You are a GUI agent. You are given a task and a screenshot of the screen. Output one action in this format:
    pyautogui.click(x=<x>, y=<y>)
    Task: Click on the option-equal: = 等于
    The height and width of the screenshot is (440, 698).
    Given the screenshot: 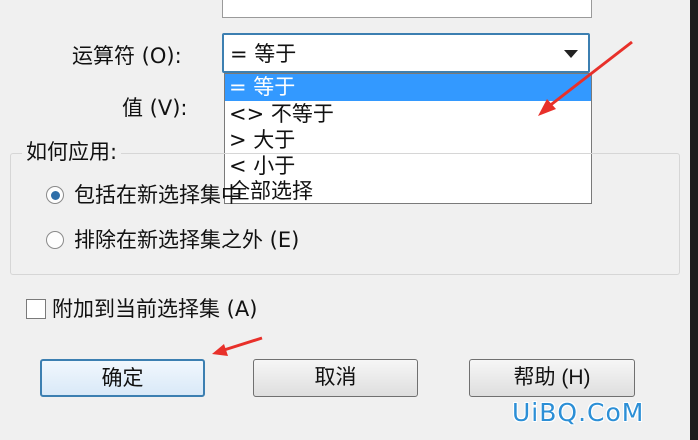 What is the action you would take?
    pyautogui.click(x=408, y=87)
    